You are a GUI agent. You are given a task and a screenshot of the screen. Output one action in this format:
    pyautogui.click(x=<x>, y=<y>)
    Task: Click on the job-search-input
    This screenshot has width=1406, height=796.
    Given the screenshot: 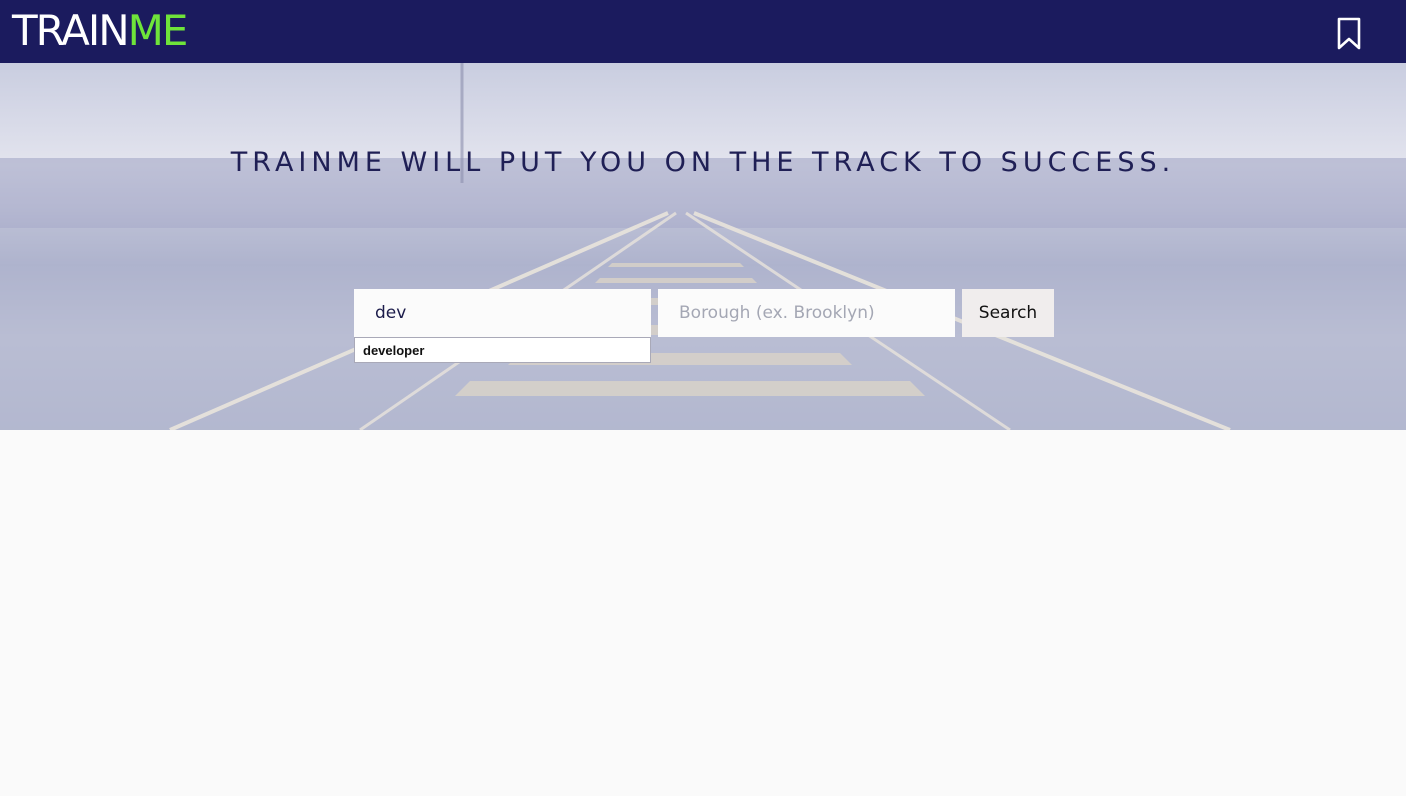 What is the action you would take?
    pyautogui.click(x=502, y=313)
    